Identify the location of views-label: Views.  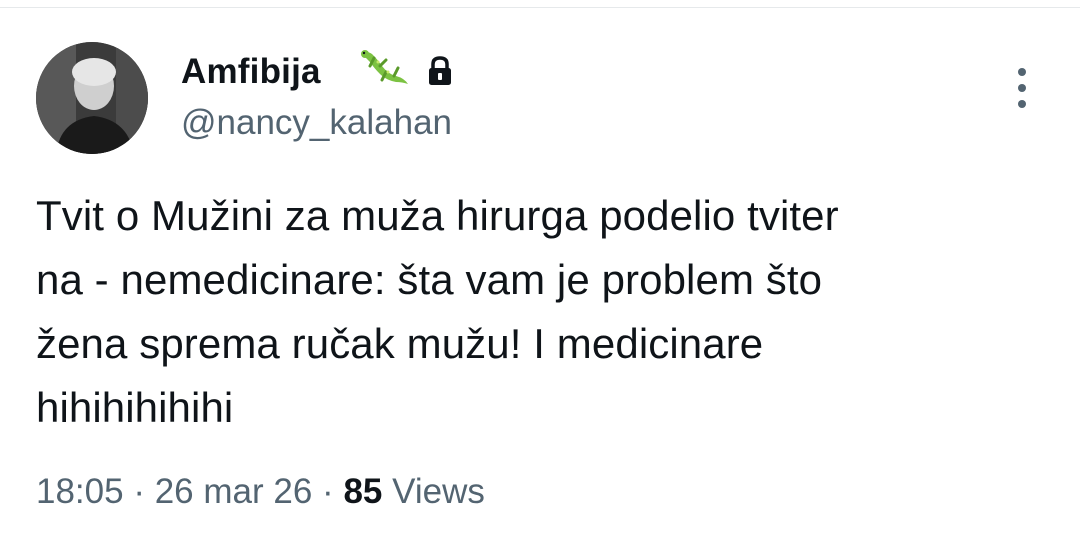
(438, 491).